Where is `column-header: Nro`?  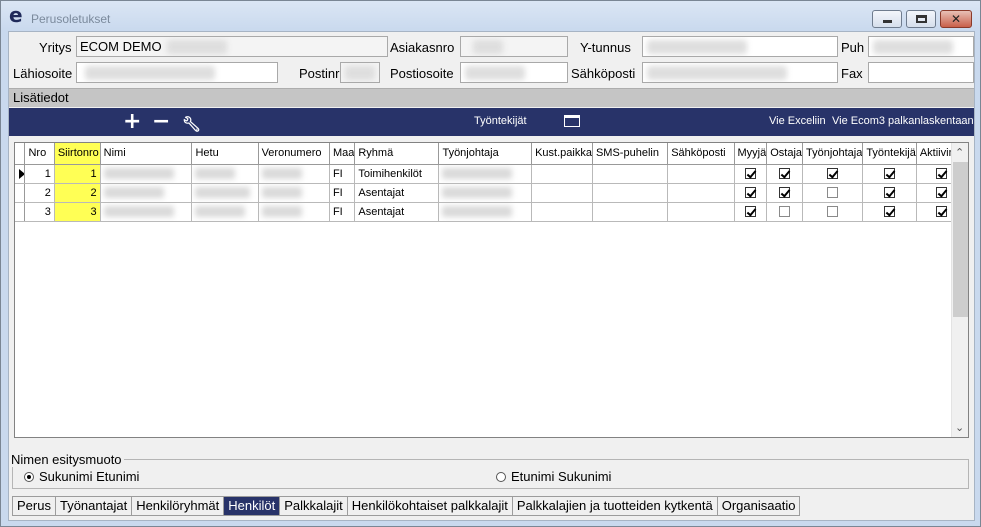 column-header: Nro is located at coordinates (39, 154).